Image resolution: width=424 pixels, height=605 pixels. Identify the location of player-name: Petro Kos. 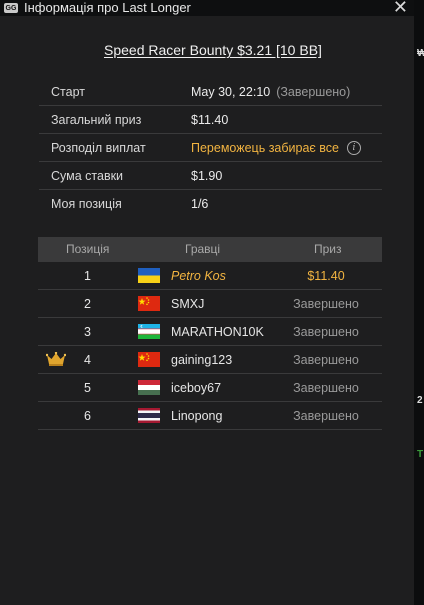
(198, 276).